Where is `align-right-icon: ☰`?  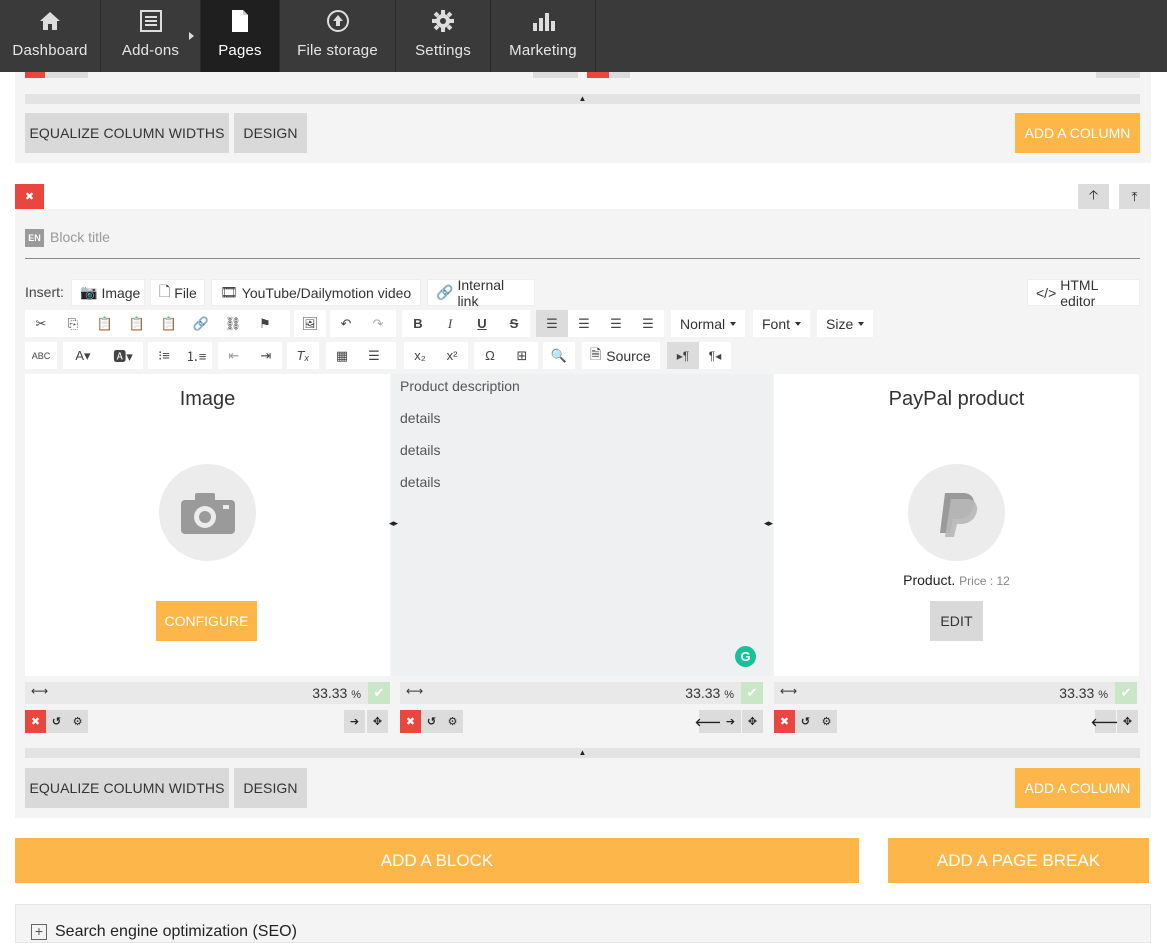 align-right-icon: ☰ is located at coordinates (616, 323).